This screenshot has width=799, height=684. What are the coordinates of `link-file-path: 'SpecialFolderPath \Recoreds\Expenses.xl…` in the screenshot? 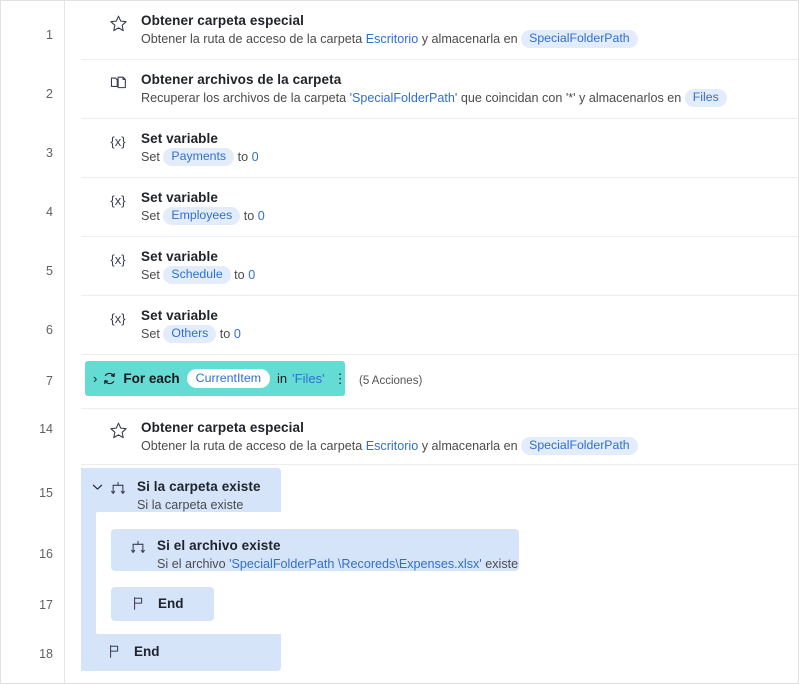 It's located at (355, 564).